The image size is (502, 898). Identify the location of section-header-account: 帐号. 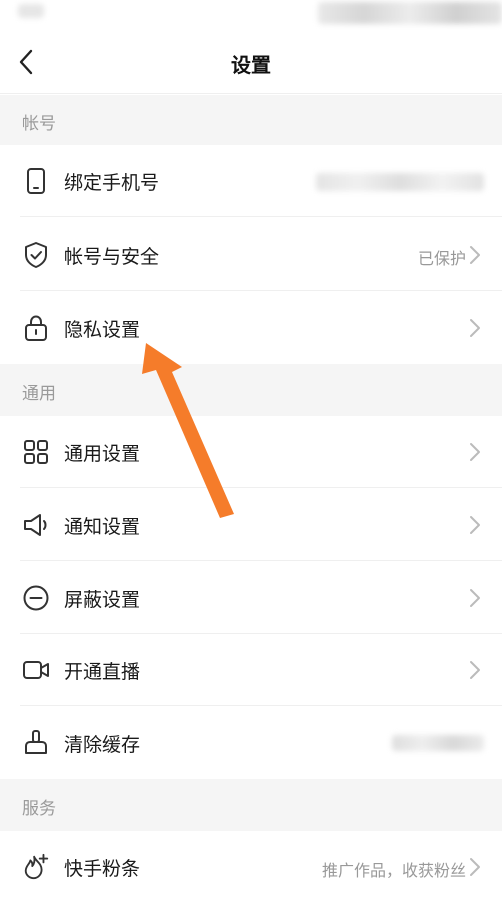
(251, 120).